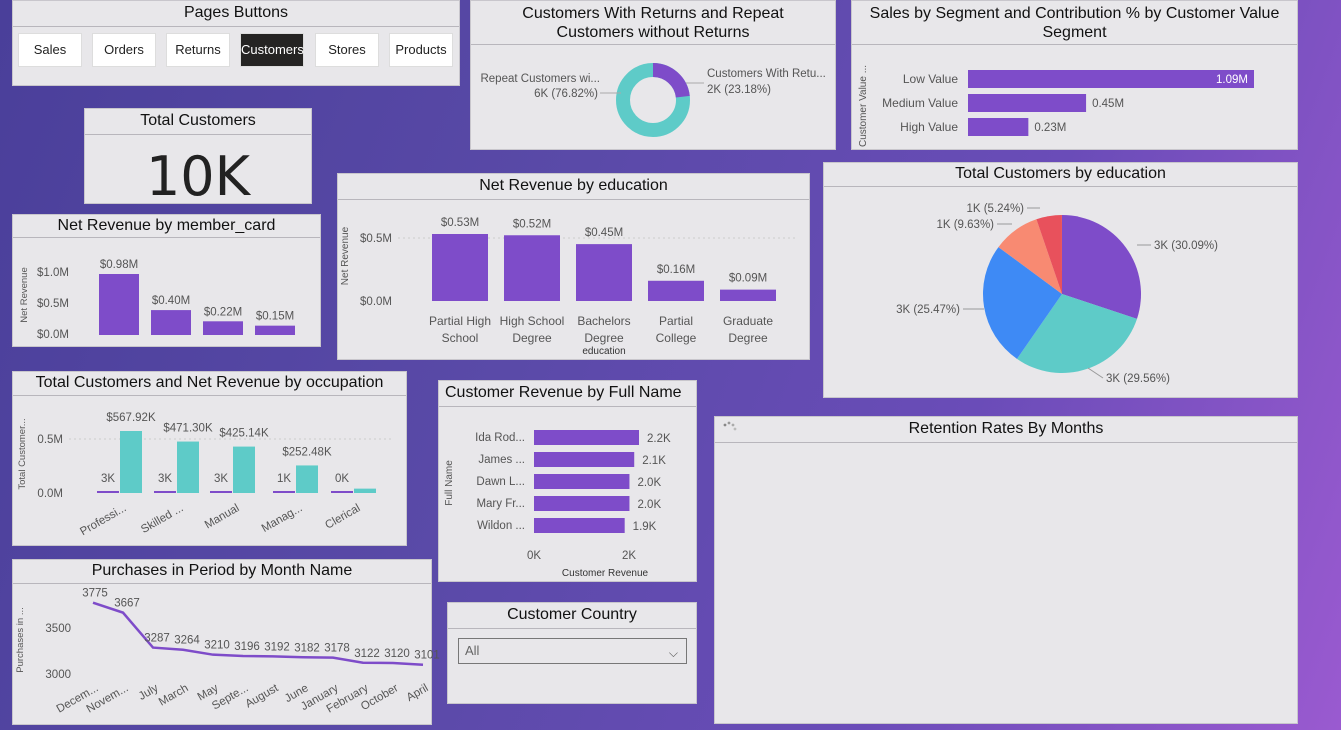  I want to click on education-value-label: $0.09M, so click(748, 279).